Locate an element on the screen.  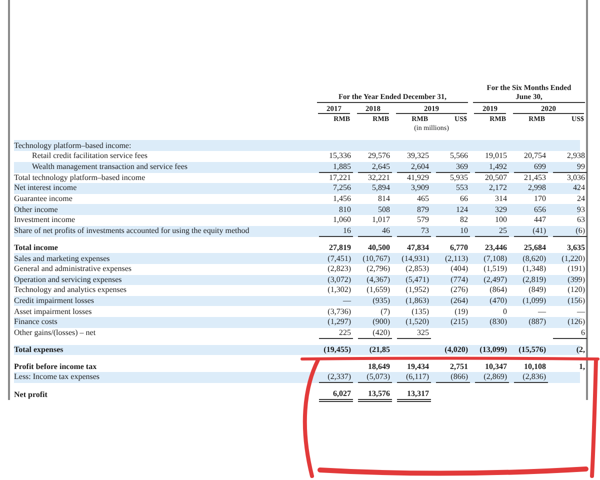
table-cell-text: 17,221 is located at coordinates (340, 177).